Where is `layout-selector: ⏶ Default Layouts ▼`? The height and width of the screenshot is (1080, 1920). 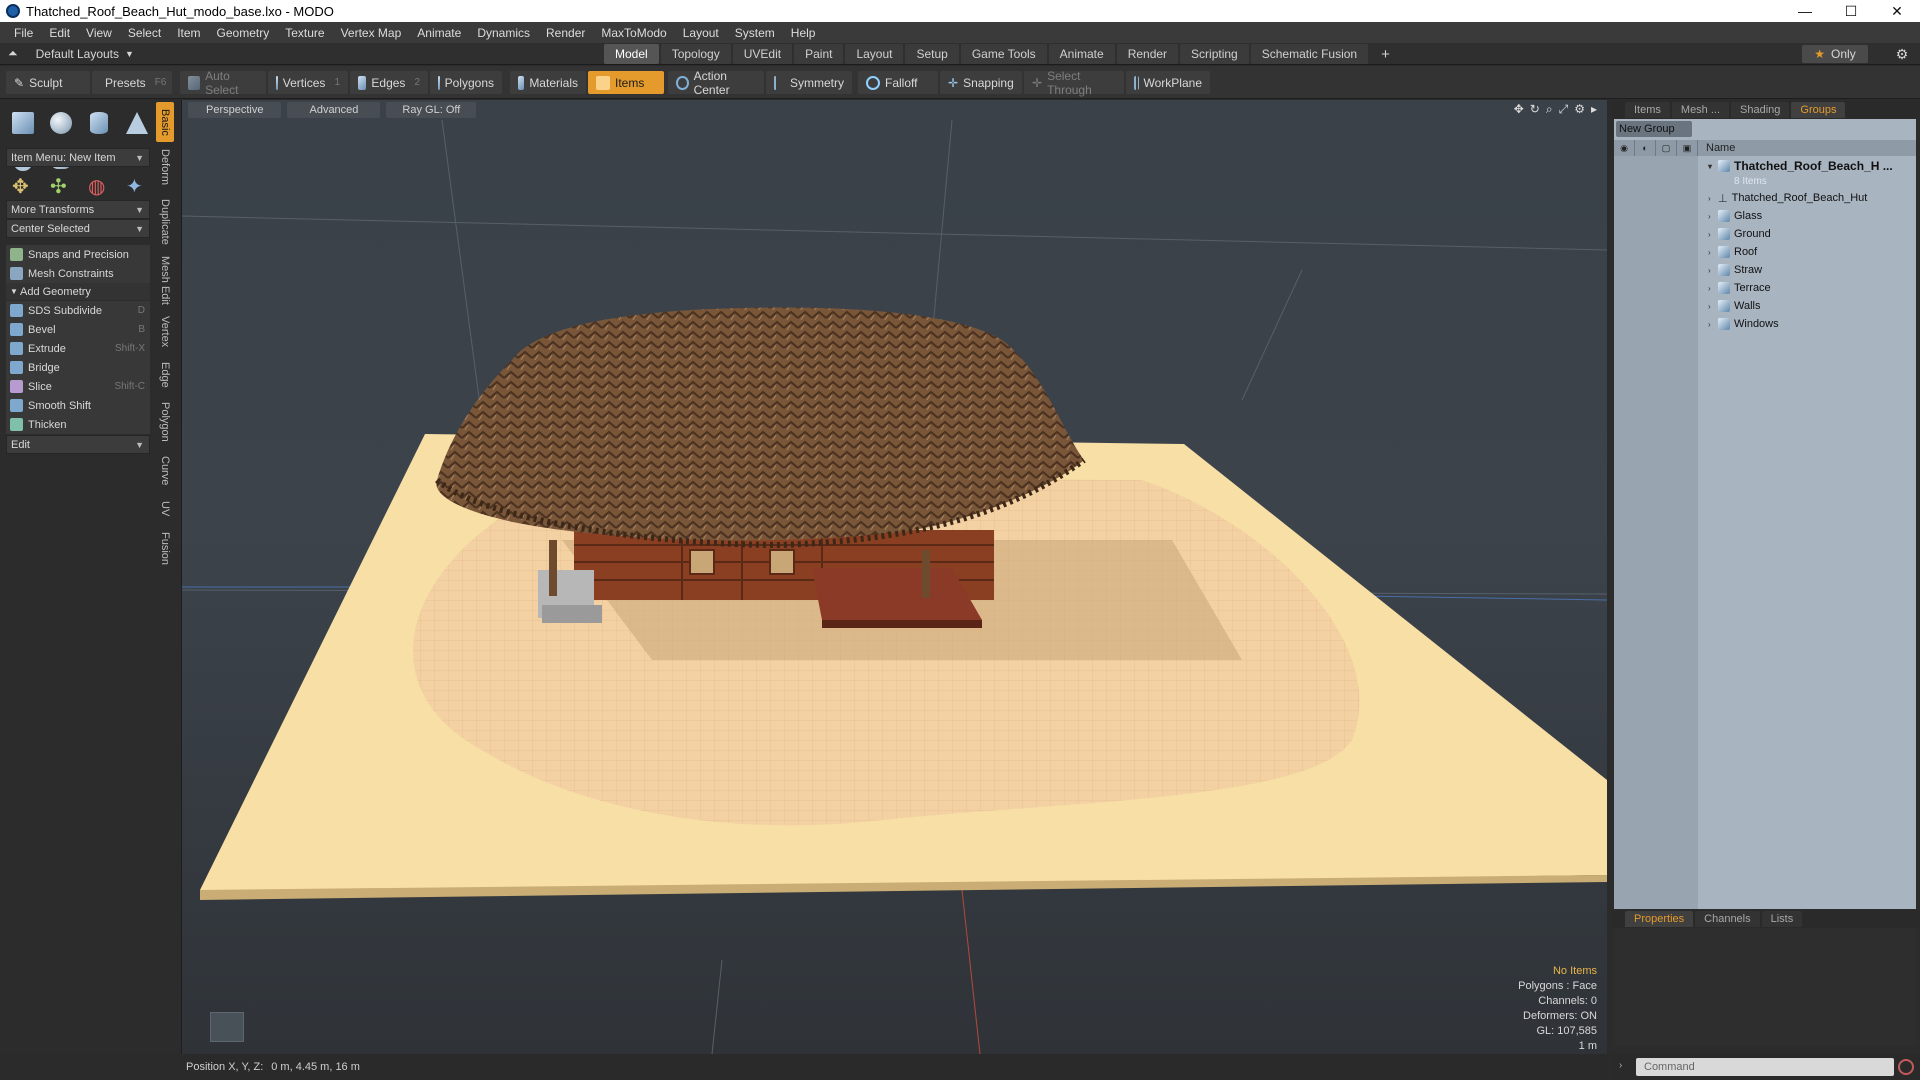
layout-selector: ⏶ Default Layouts ▼ is located at coordinates (71, 53).